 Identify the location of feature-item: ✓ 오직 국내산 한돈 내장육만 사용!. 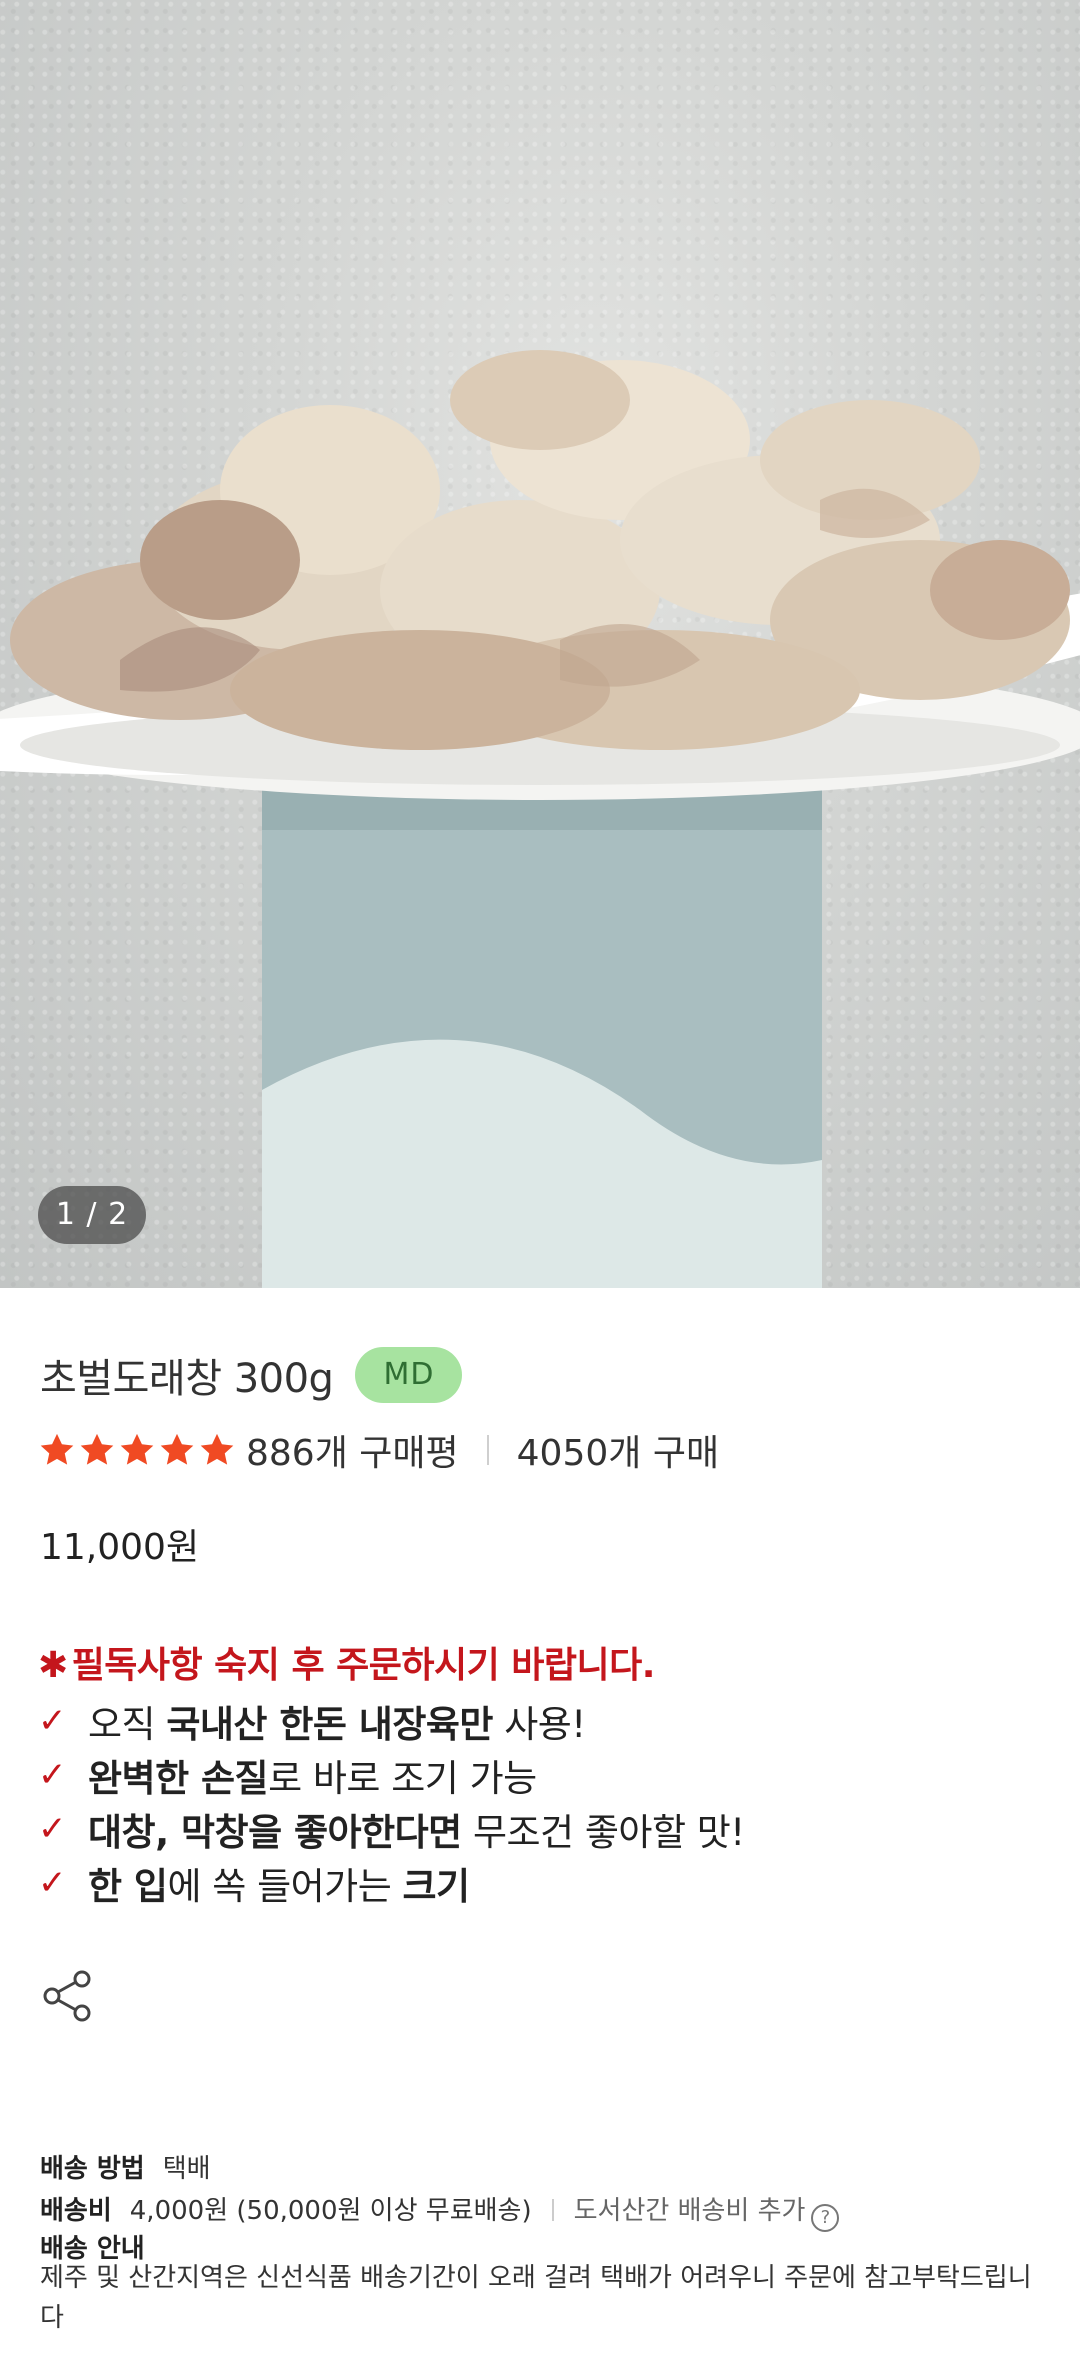
(391, 1721).